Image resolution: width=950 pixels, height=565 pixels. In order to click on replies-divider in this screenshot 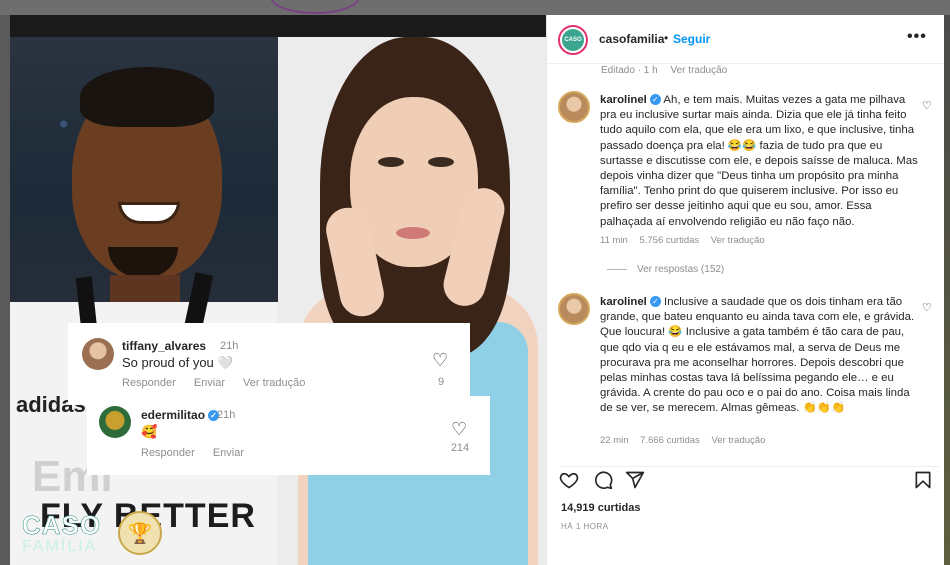, I will do `click(617, 269)`.